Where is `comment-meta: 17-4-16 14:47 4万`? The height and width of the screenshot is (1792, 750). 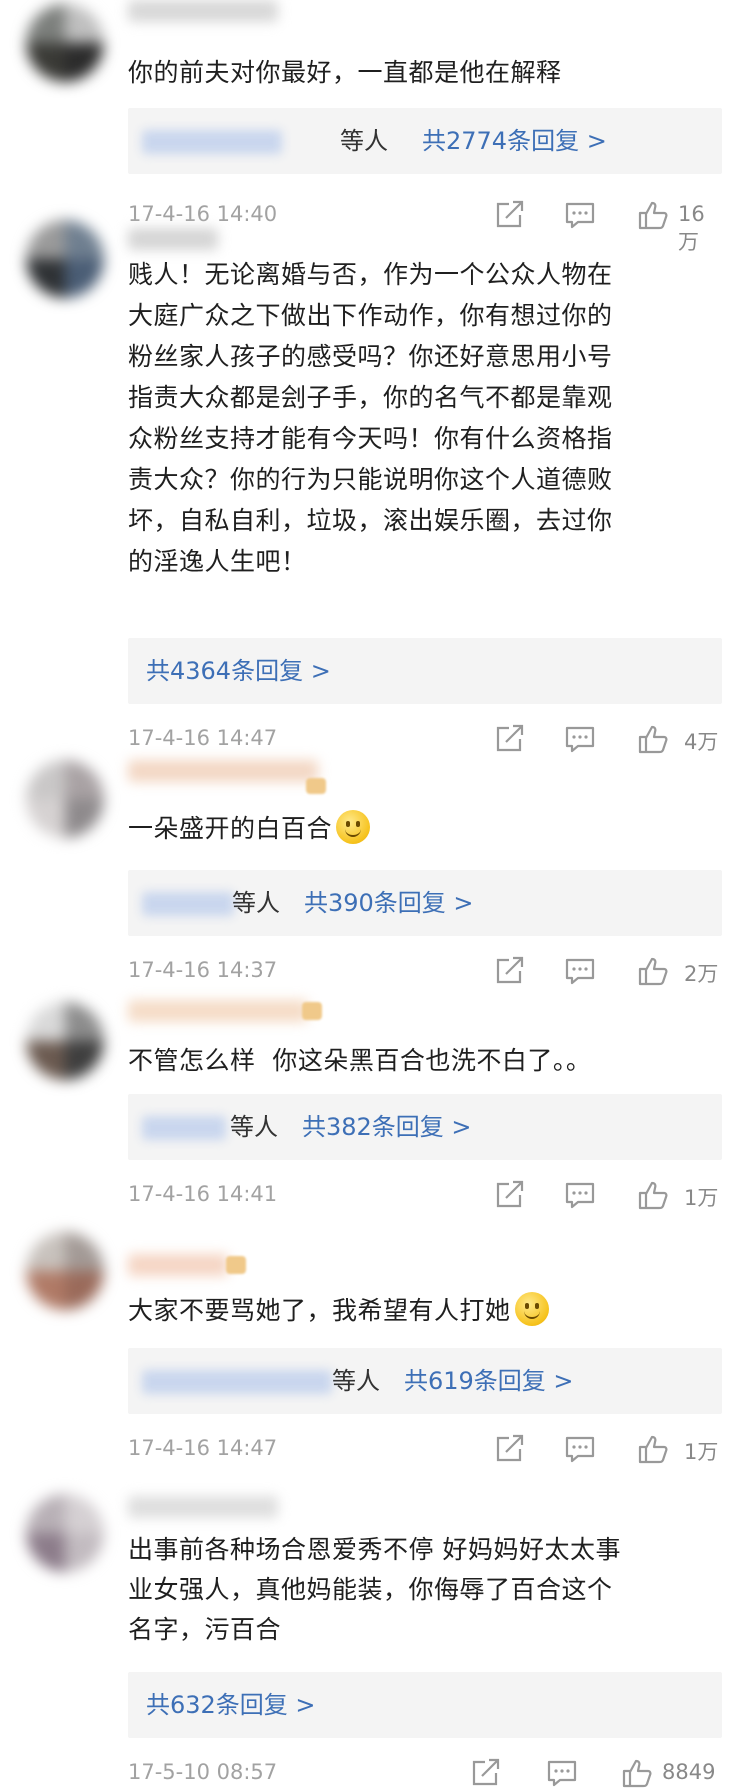 comment-meta: 17-4-16 14:47 4万 is located at coordinates (425, 740).